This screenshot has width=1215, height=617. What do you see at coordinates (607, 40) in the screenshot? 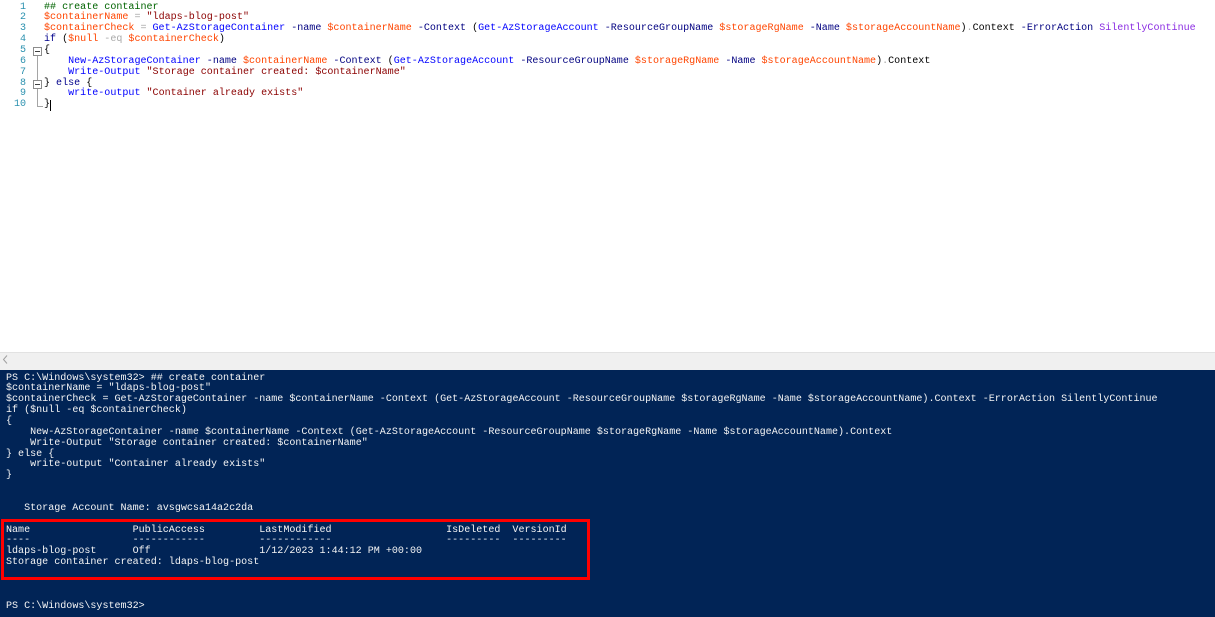
I see `code-line: 4 if ($null -eq $containerCheck)` at bounding box center [607, 40].